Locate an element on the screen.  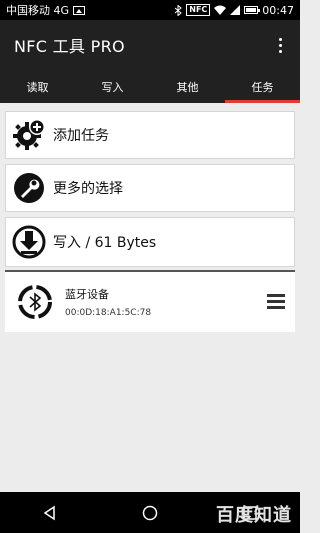
more-choices-label: 更多的选择 is located at coordinates (88, 189).